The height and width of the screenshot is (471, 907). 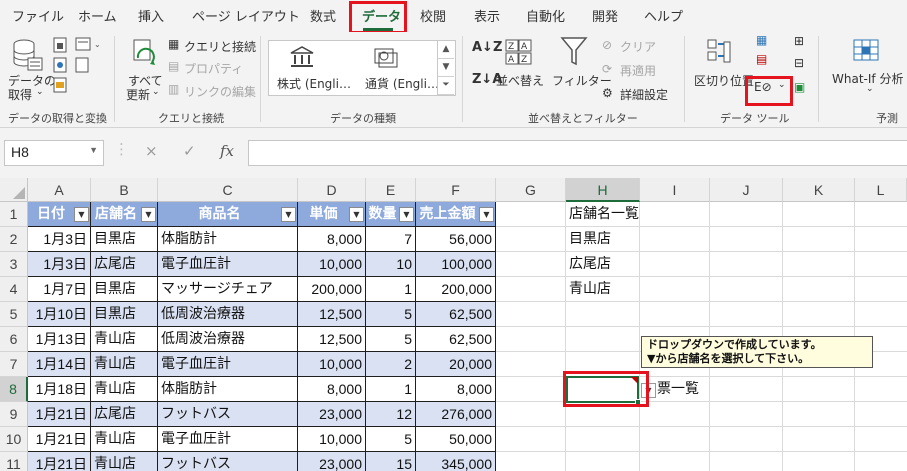 What do you see at coordinates (603, 190) in the screenshot?
I see `column-header-h: H` at bounding box center [603, 190].